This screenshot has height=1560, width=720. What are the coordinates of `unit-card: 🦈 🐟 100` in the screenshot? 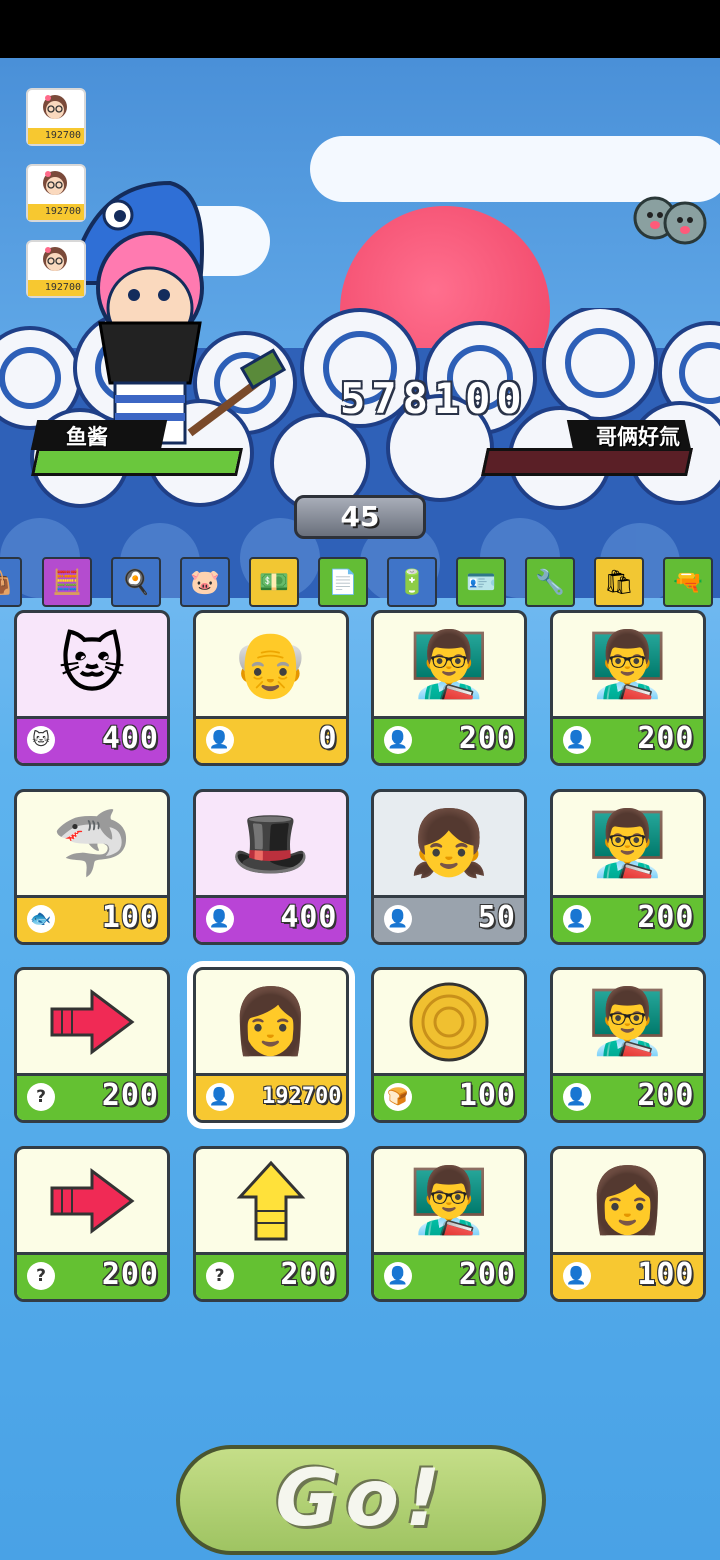 It's located at (92, 866).